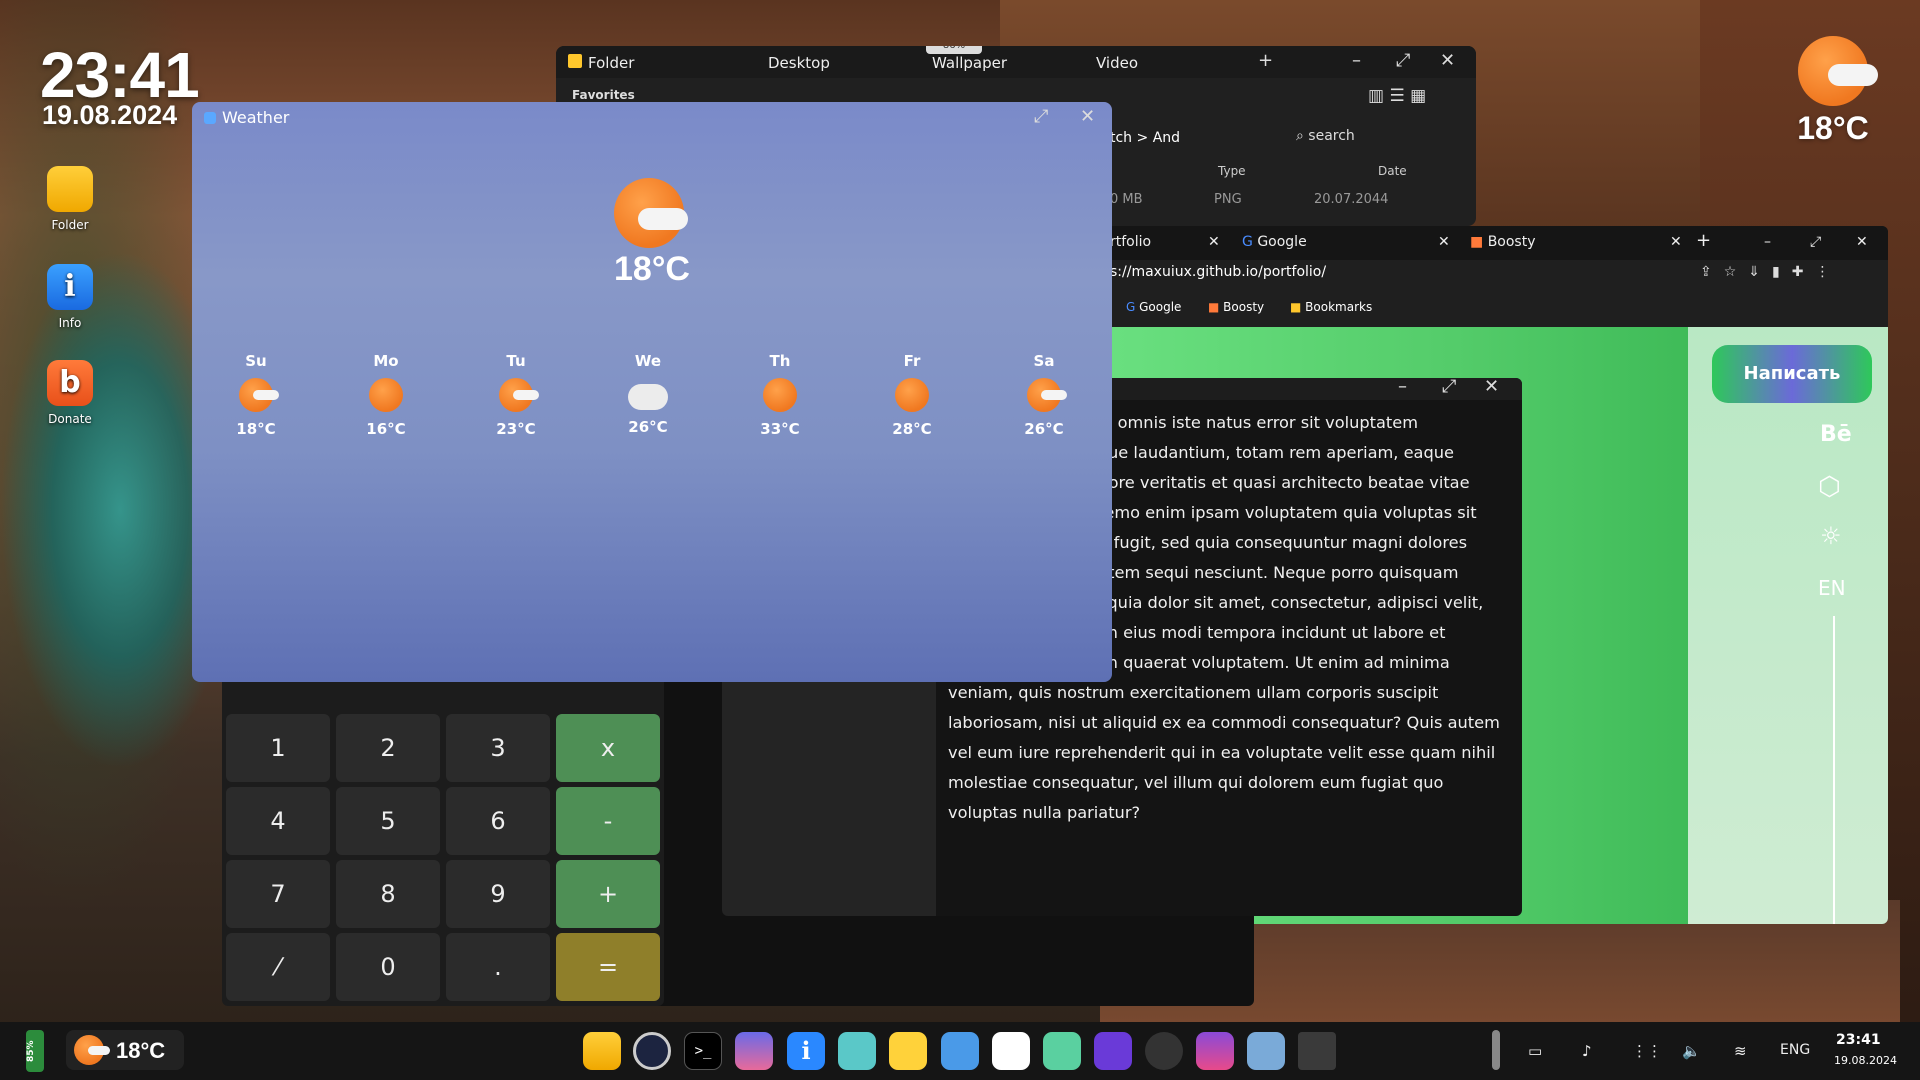  Describe the element at coordinates (1011, 1051) in the screenshot. I see `calendar-app-icon` at that location.